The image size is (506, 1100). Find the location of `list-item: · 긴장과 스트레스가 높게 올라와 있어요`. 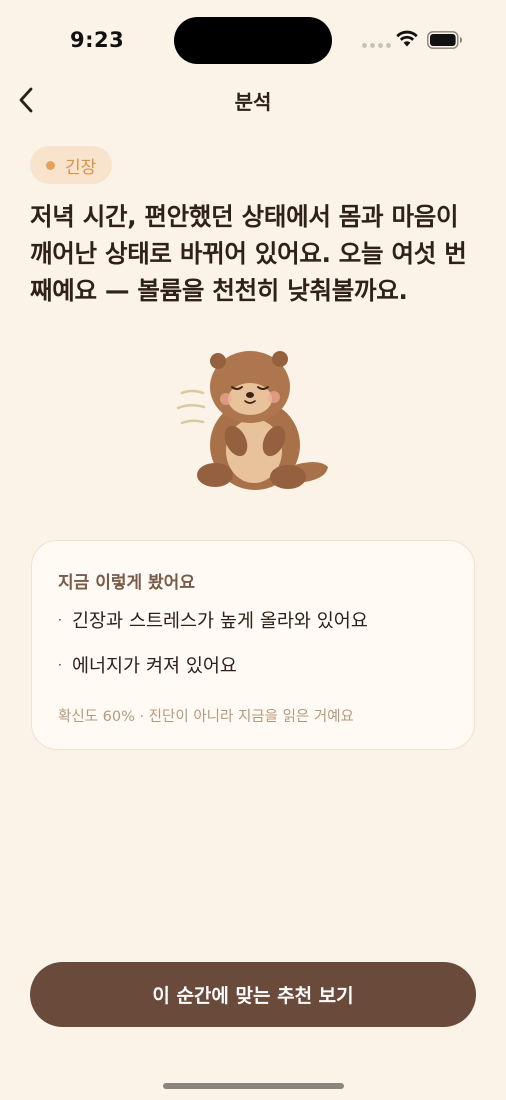

list-item: · 긴장과 스트레스가 높게 올라와 있어요 is located at coordinates (213, 622).